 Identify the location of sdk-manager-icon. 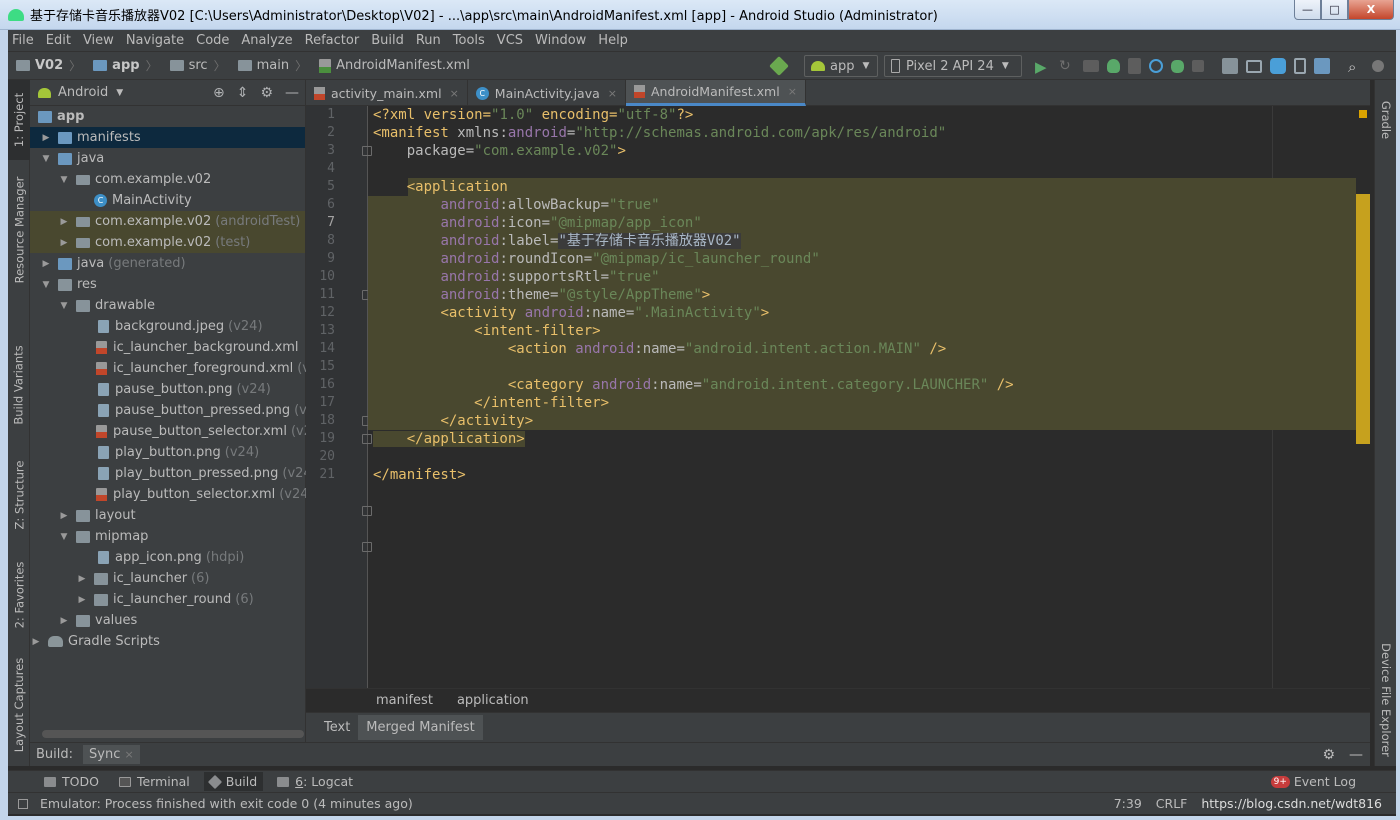
(1322, 66).